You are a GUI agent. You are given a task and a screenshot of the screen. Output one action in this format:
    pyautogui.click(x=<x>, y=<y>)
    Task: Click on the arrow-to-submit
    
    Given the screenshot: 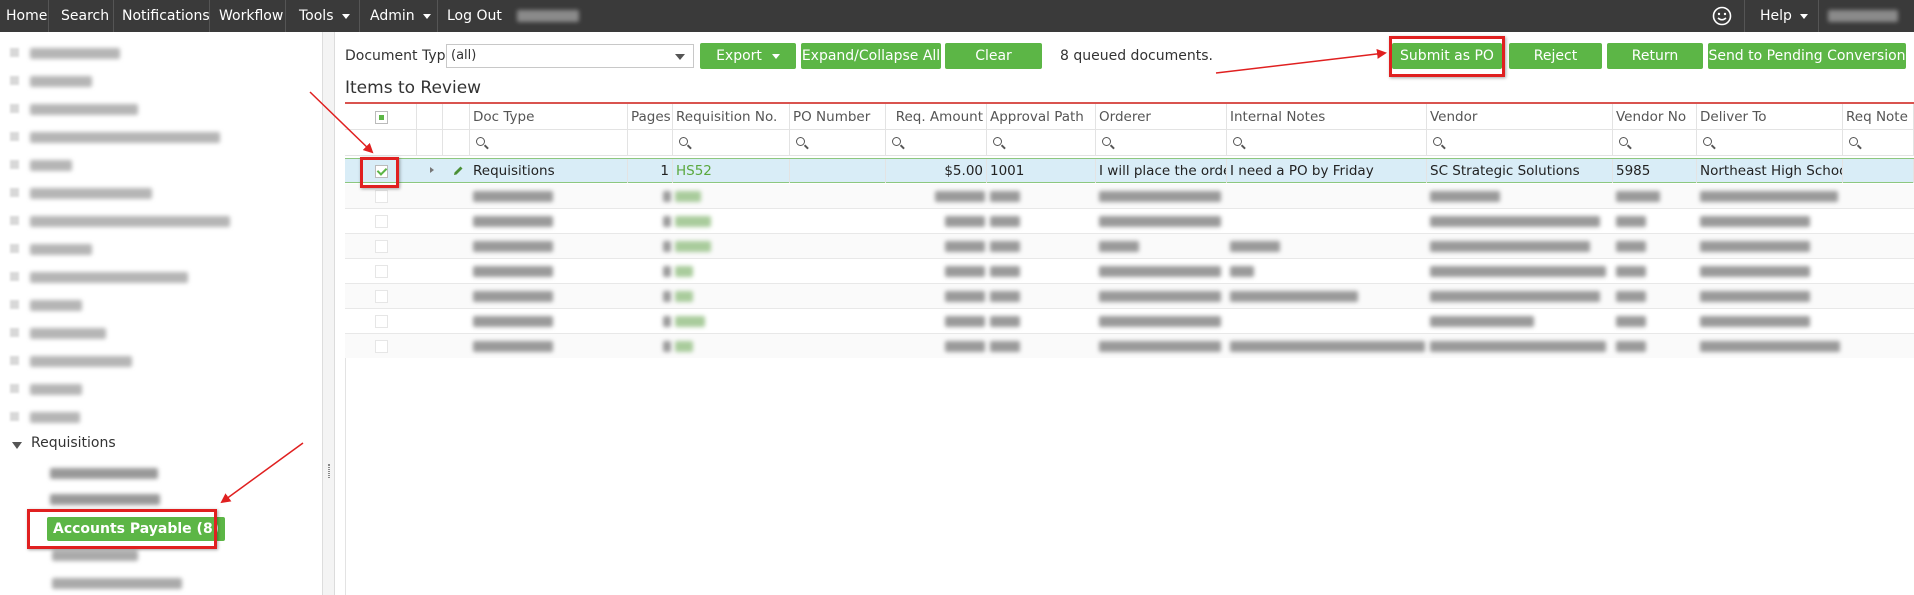 What is the action you would take?
    pyautogui.click(x=1301, y=61)
    